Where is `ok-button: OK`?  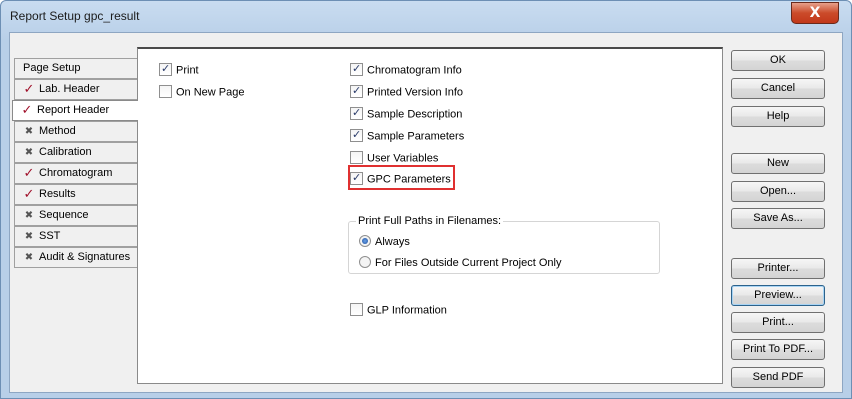 ok-button: OK is located at coordinates (778, 60).